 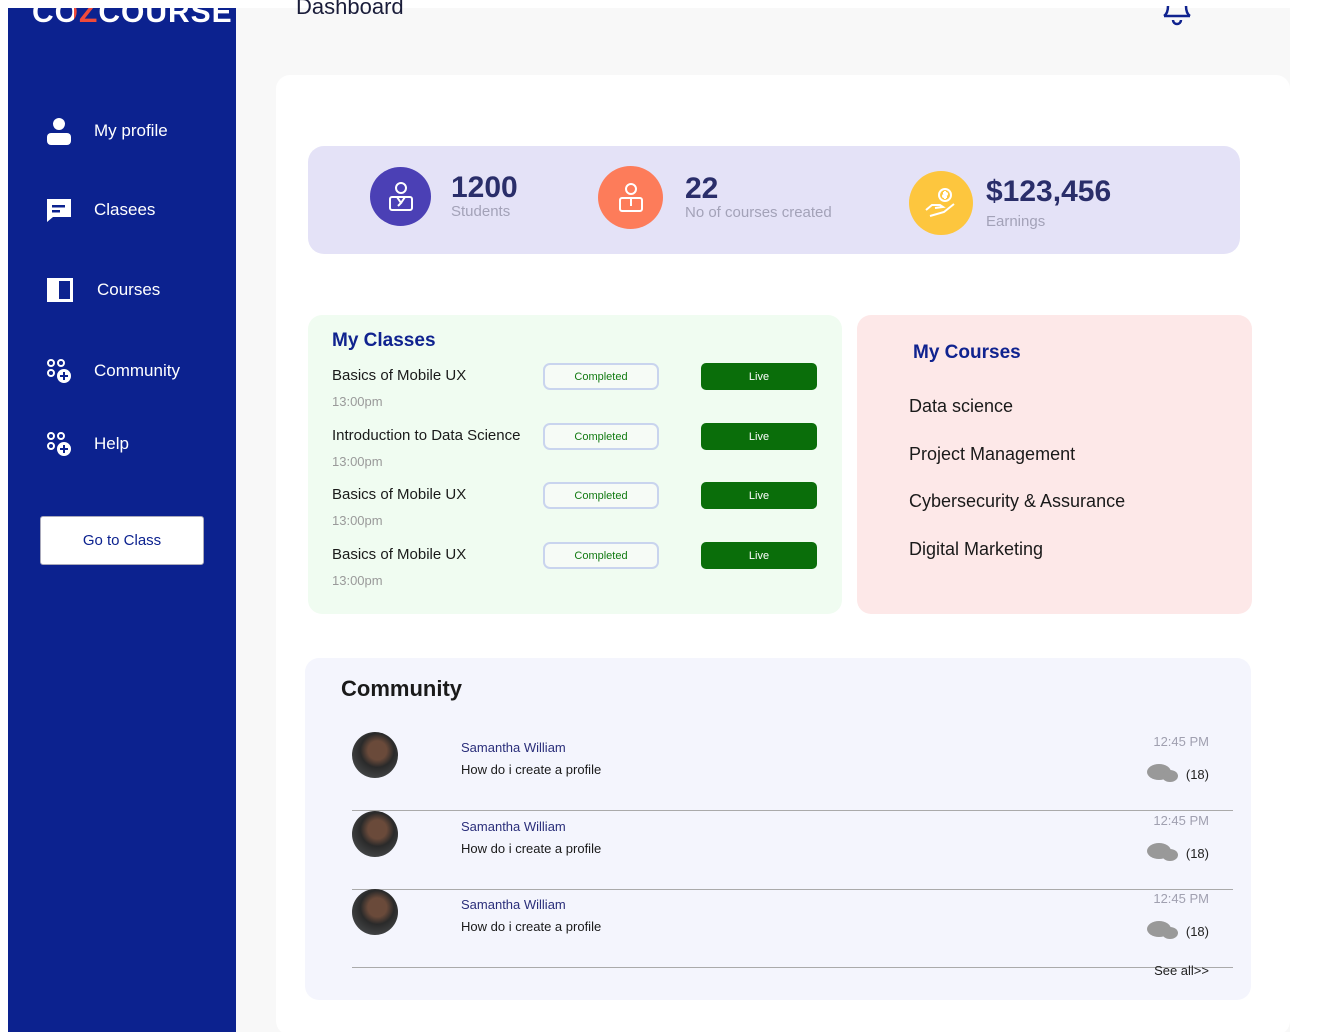 What do you see at coordinates (111, 443) in the screenshot?
I see `sidebar-item-label: Help` at bounding box center [111, 443].